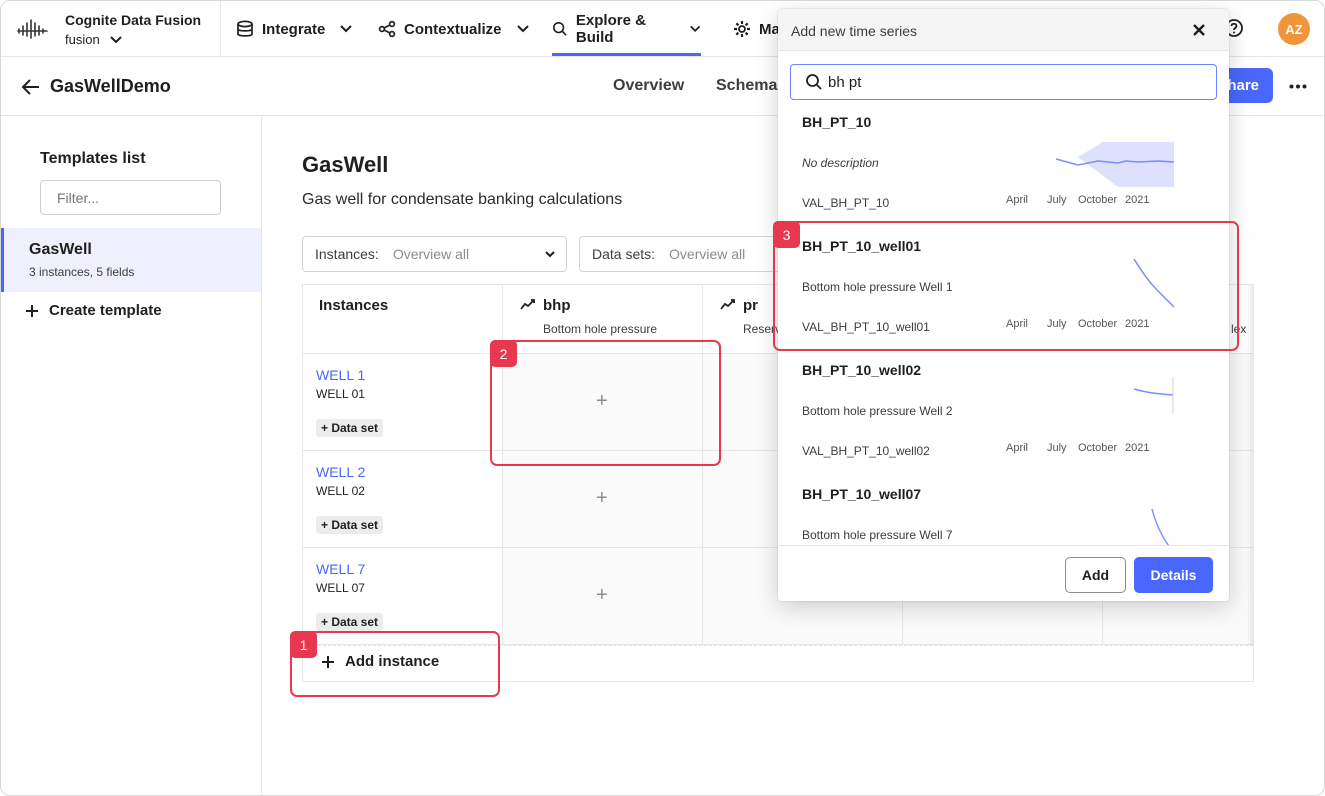  I want to click on instance-id: WELL 07, so click(340, 588).